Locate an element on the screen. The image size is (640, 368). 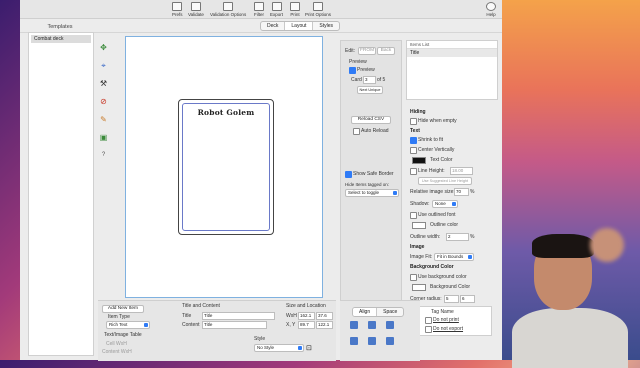
line-height-checkbox is located at coordinates (413, 171).